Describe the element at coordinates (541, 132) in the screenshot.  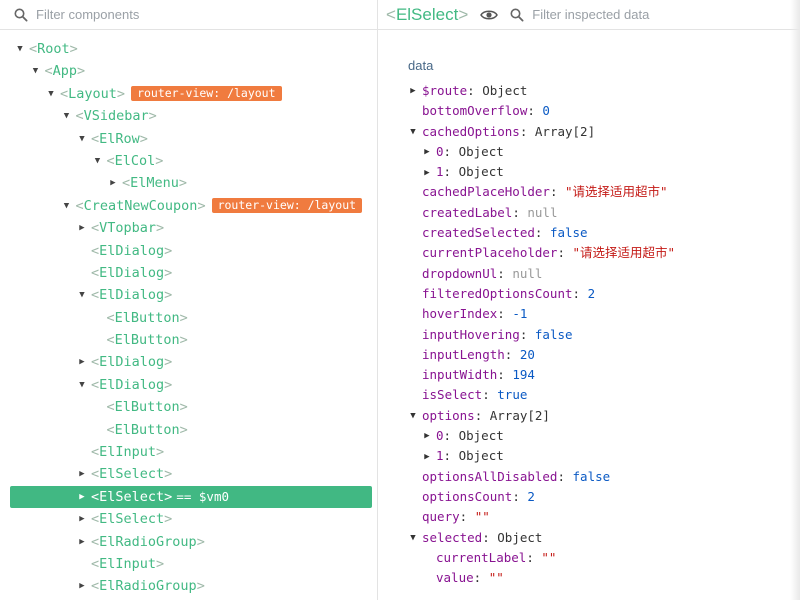
I see `data-prop-row: ▼ cachedOptions: Array[2]` at that location.